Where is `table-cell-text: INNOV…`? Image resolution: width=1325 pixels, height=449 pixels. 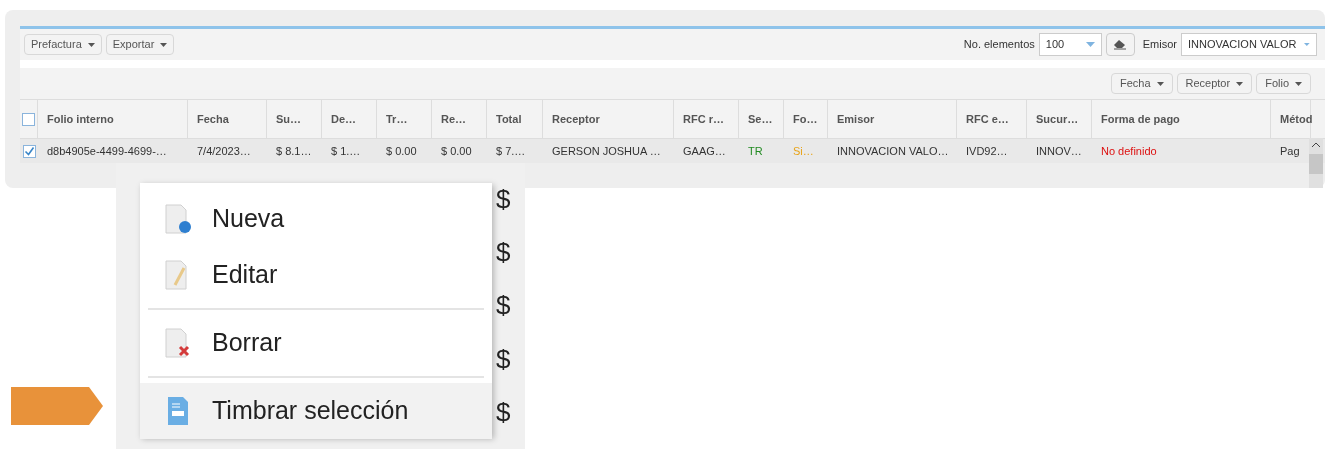 table-cell-text: INNOV… is located at coordinates (1059, 151).